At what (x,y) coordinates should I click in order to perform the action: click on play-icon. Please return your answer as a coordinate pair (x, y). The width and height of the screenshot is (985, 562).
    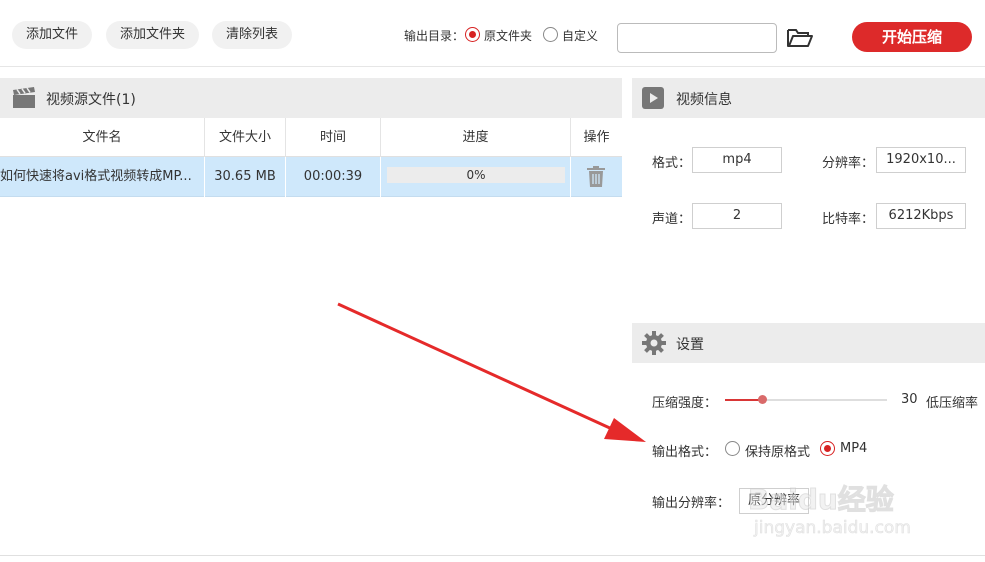
    Looking at the image, I should click on (653, 98).